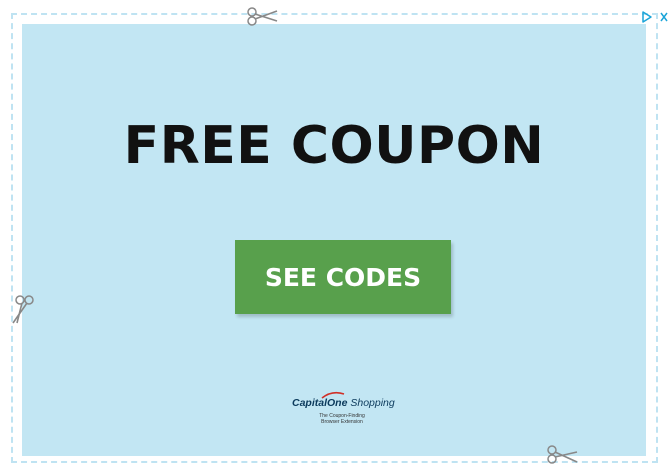 The image size is (670, 466). Describe the element at coordinates (343, 400) in the screenshot. I see `capital-one-shopping-logo: CapitalOne Shopping` at that location.